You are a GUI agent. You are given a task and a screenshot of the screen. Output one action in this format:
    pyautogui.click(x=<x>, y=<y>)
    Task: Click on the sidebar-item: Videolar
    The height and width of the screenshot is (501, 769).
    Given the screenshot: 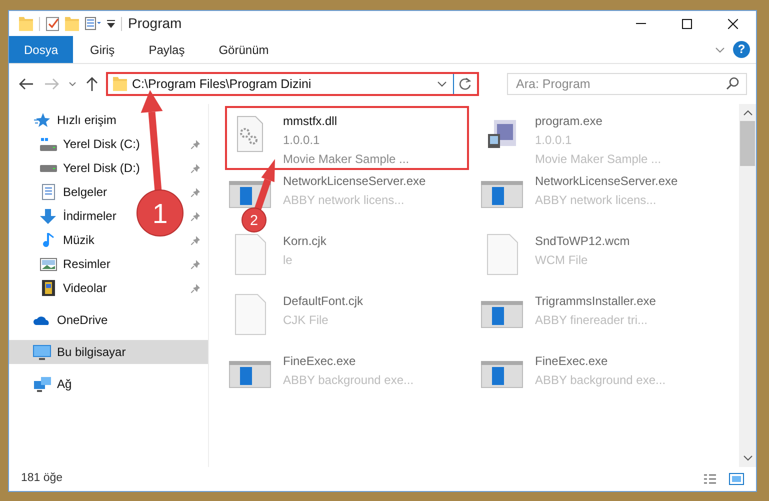 What is the action you would take?
    pyautogui.click(x=85, y=288)
    